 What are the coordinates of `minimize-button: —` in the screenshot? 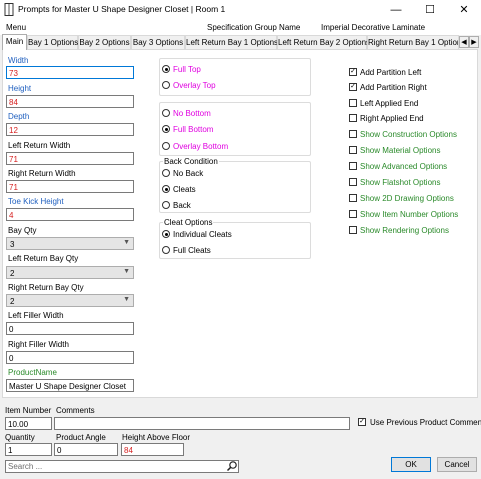 It's located at (396, 9).